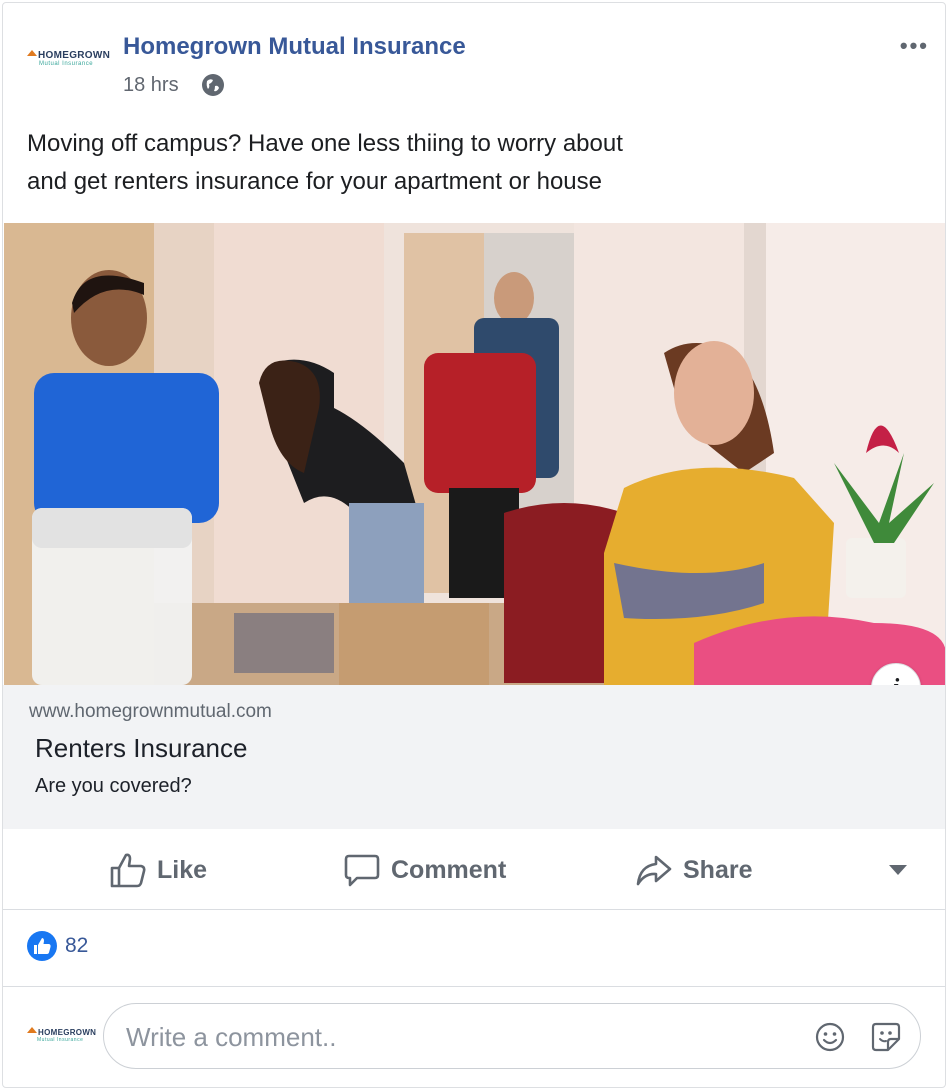  I want to click on action-bar: Like Comment Share, so click(474, 869).